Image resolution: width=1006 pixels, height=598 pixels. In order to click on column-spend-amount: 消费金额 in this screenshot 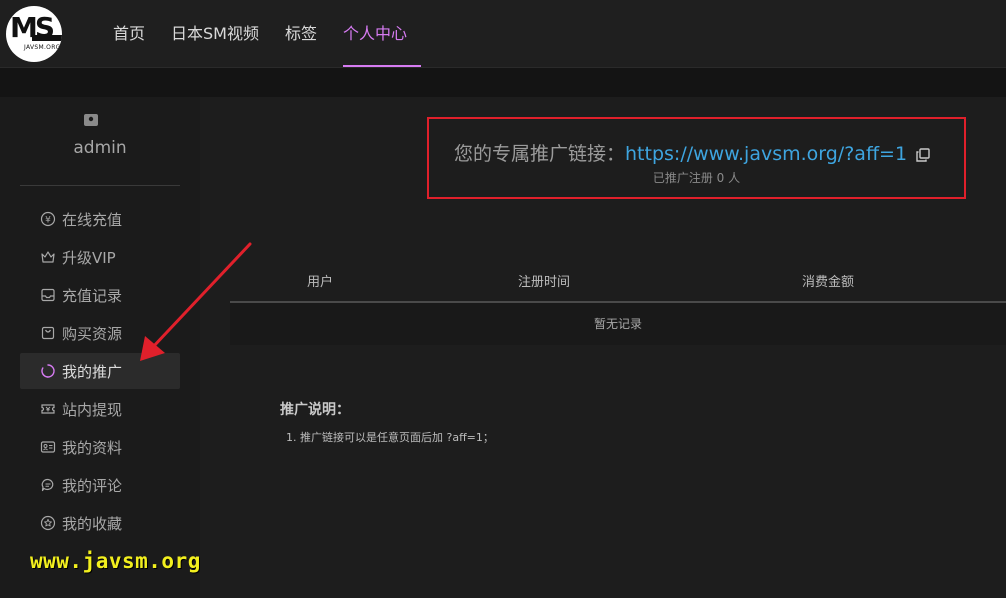, I will do `click(827, 282)`.